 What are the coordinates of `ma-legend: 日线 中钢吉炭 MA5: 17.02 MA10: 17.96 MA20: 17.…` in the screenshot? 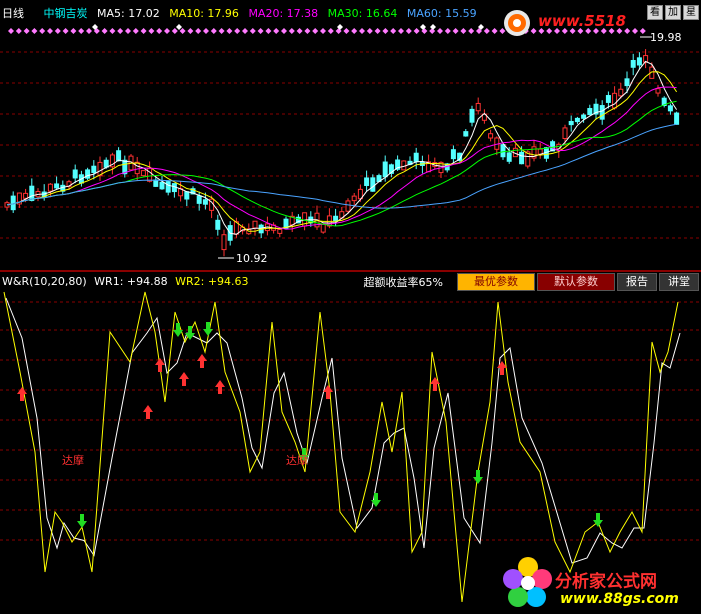 It's located at (242, 13).